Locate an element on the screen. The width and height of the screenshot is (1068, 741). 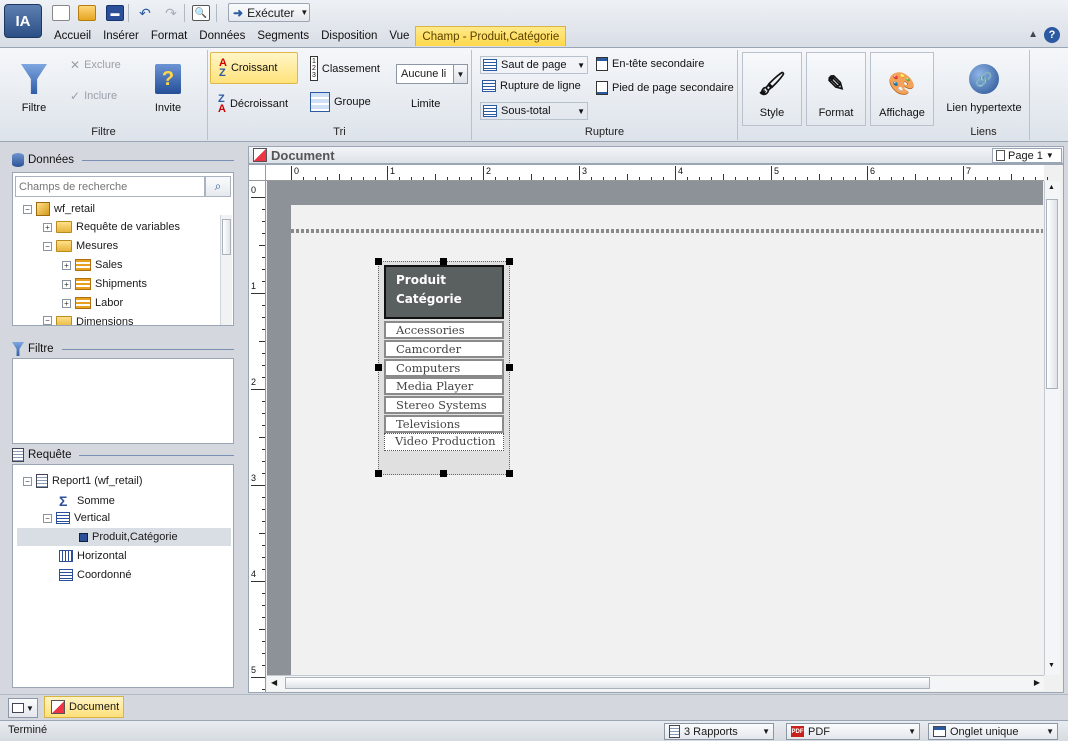
tree-item: − wf_retail is located at coordinates (59, 209).